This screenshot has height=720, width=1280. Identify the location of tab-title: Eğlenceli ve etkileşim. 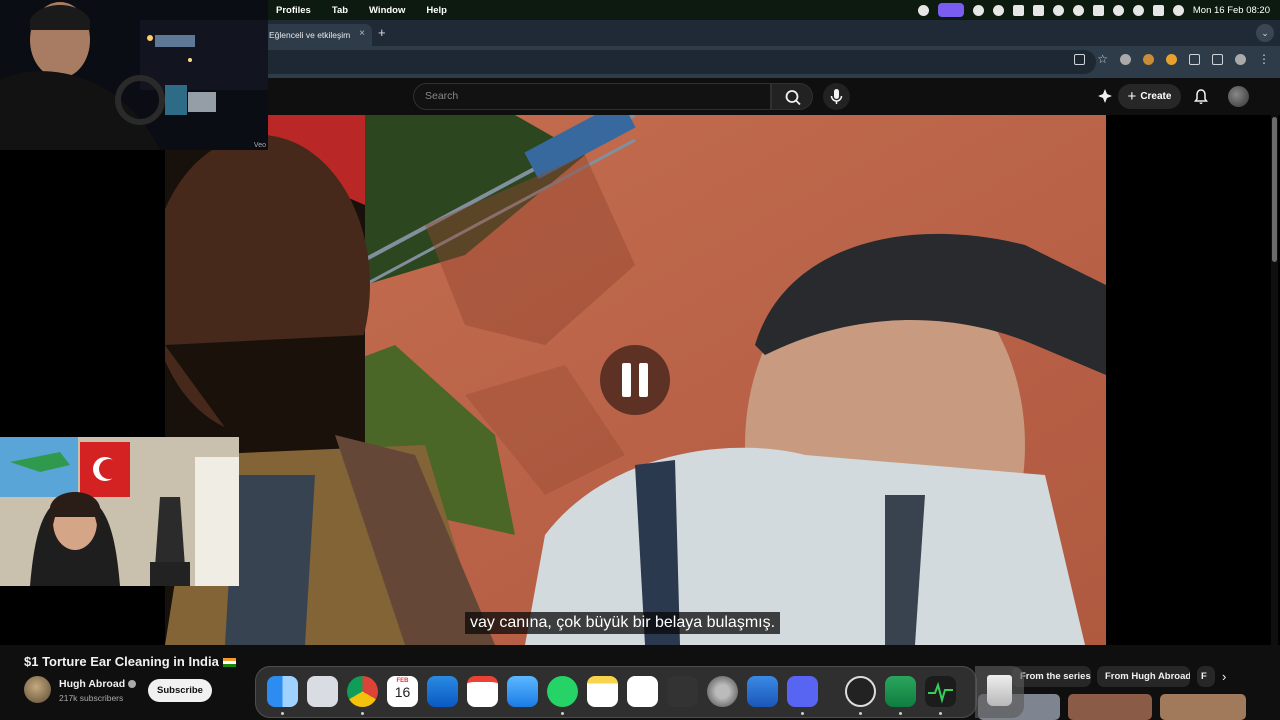
(310, 35).